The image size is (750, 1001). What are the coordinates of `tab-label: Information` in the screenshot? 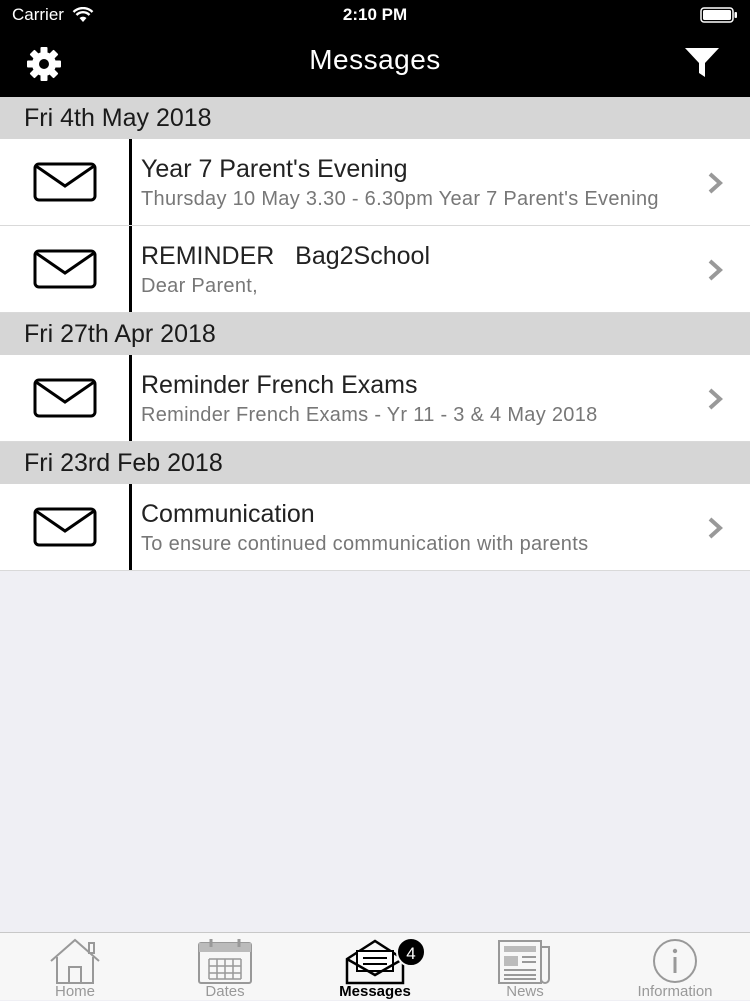 It's located at (675, 991).